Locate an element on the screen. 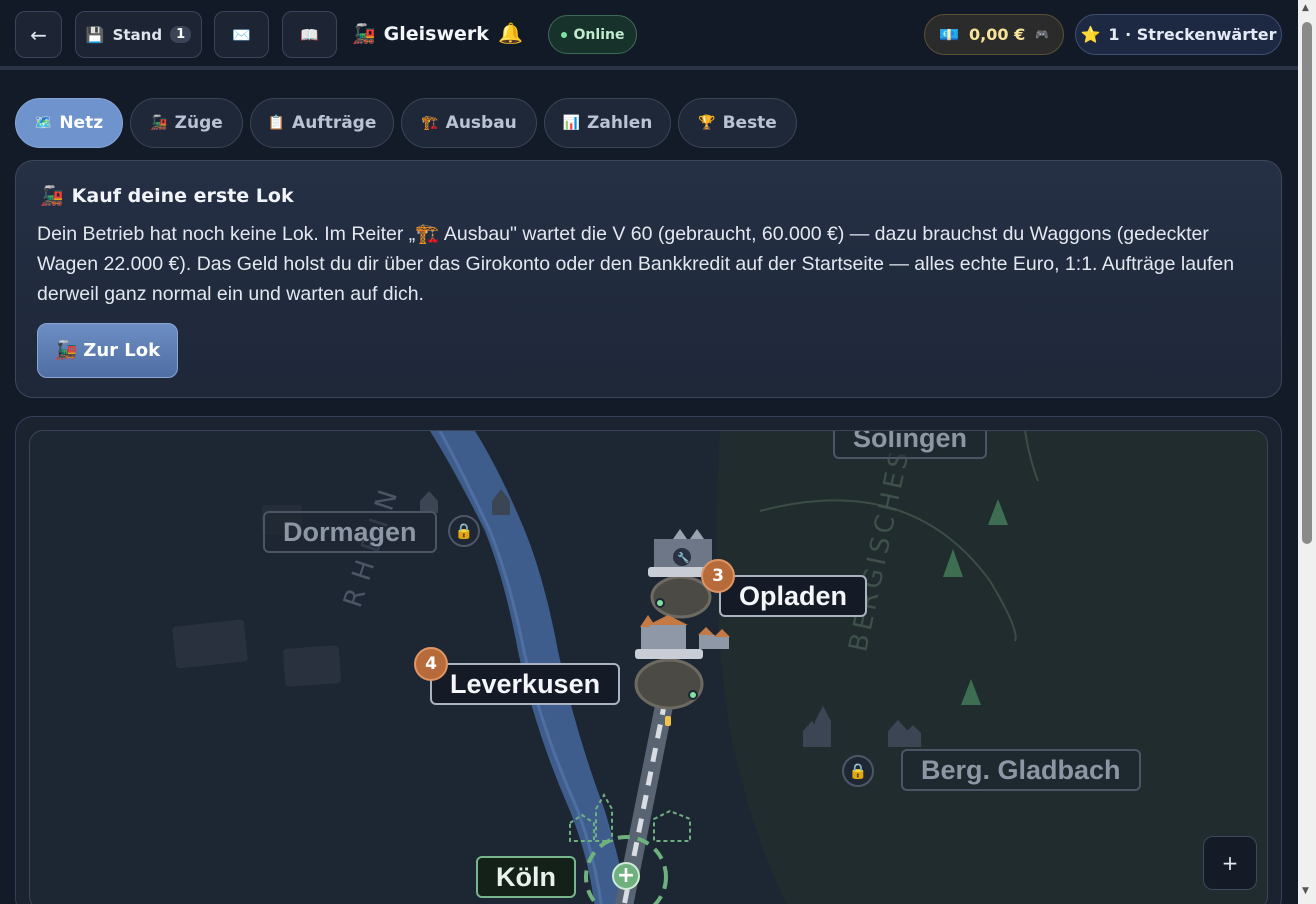  tab-auftraege: 📋 Aufträge is located at coordinates (322, 123).